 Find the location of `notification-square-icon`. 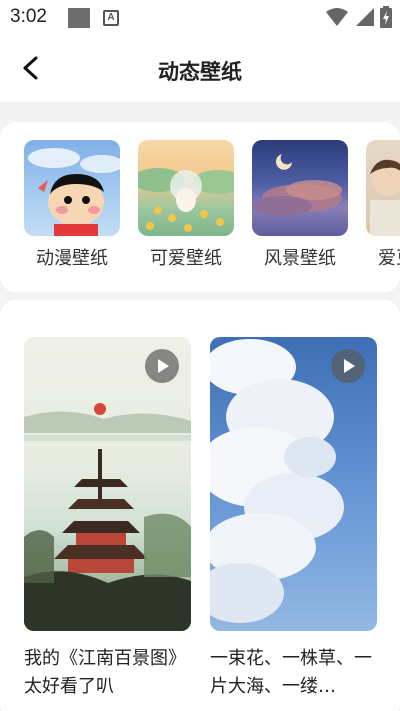

notification-square-icon is located at coordinates (79, 18).